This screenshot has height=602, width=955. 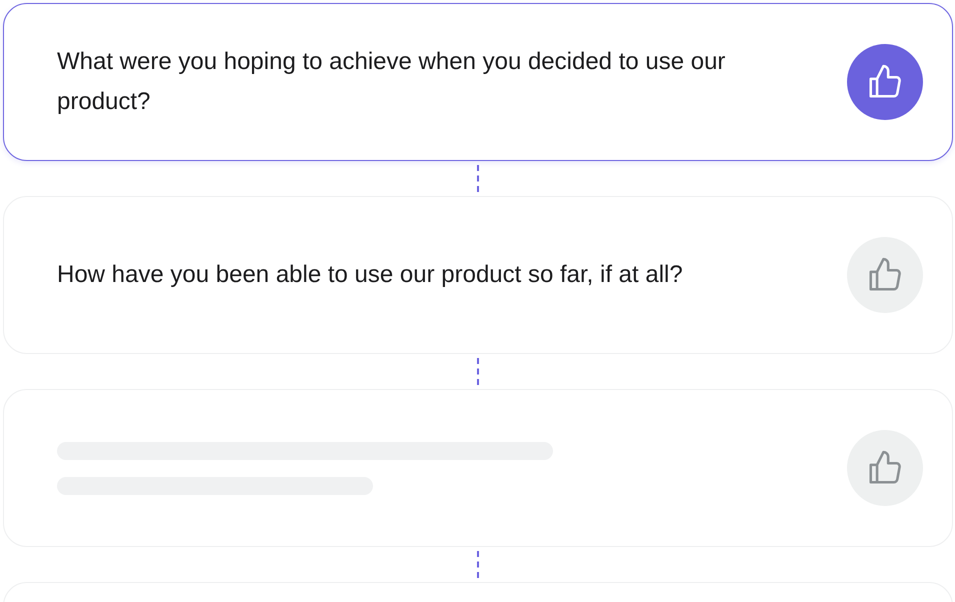 What do you see at coordinates (391, 82) in the screenshot?
I see `question-text: What were you hoping to achieve when you decided to use our product?` at bounding box center [391, 82].